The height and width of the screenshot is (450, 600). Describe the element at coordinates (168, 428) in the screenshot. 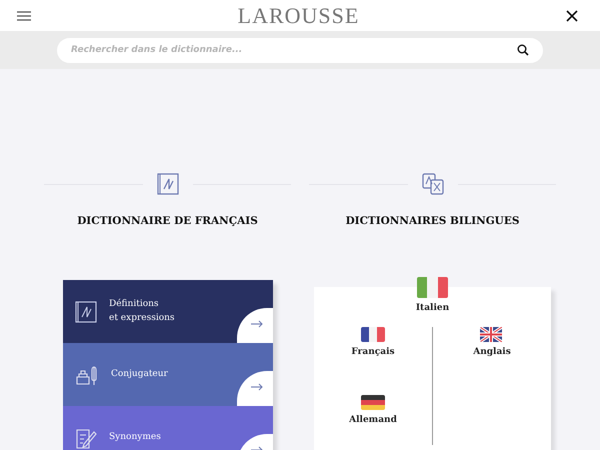

I see `menu-link: Synonymes` at that location.